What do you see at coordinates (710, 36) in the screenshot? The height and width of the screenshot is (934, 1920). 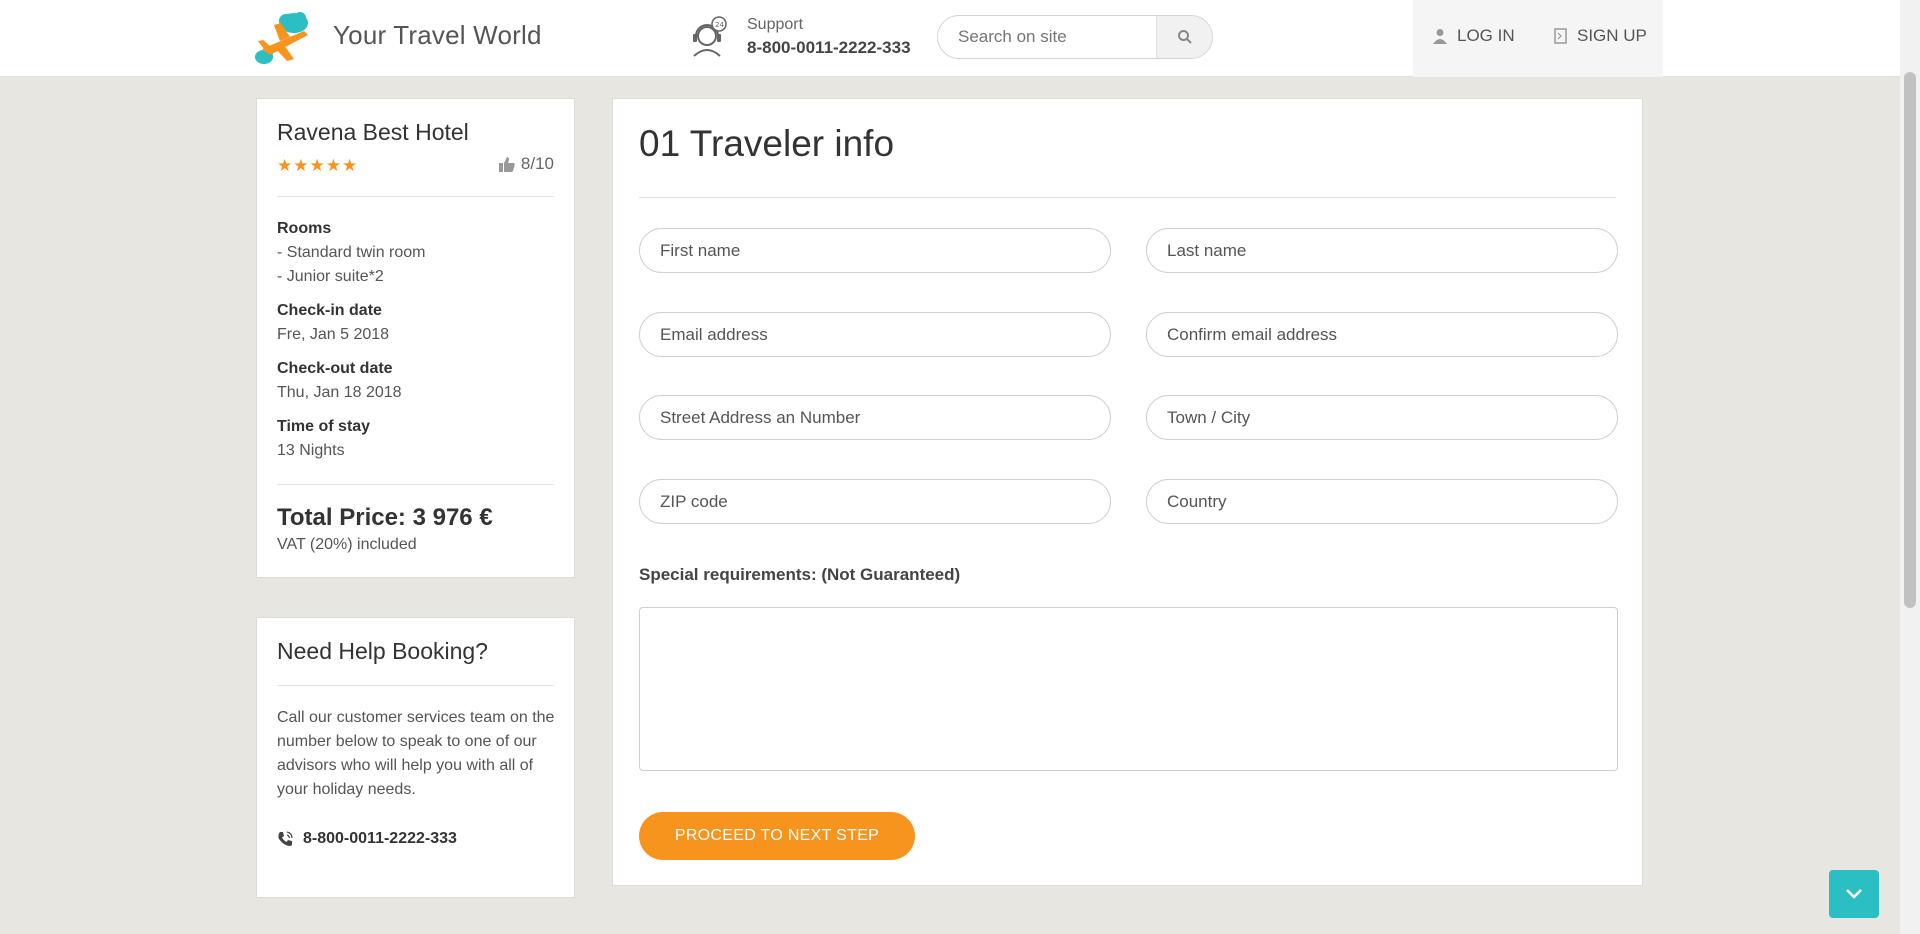 I see `support-agent-icon: 24` at bounding box center [710, 36].